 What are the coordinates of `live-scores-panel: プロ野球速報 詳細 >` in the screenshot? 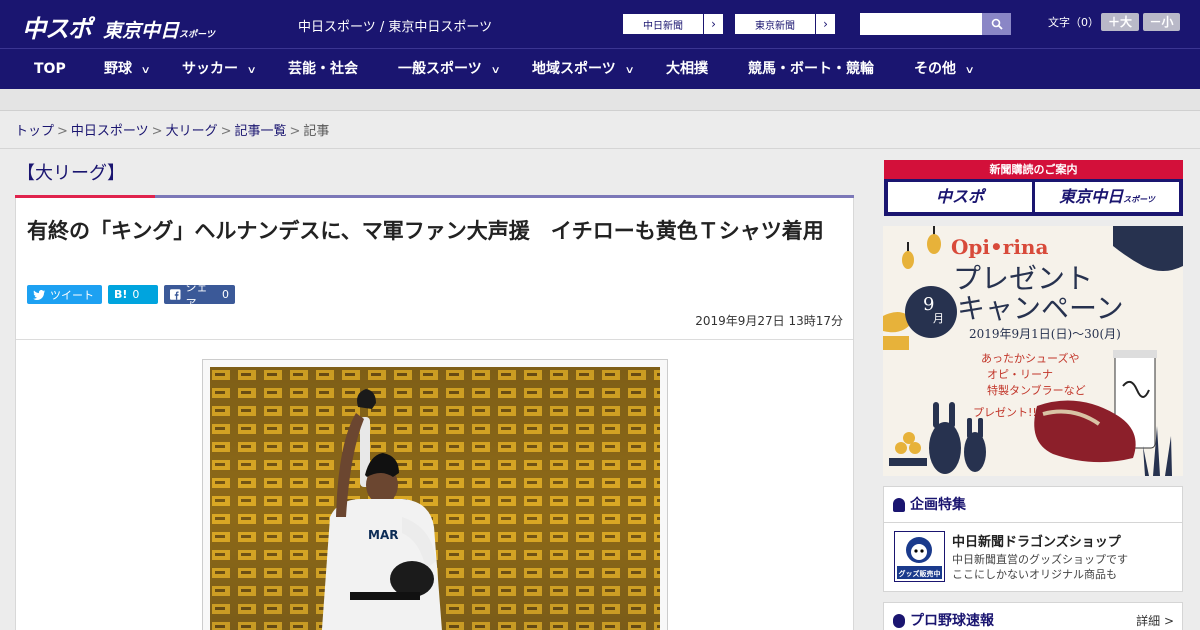 It's located at (1033, 616).